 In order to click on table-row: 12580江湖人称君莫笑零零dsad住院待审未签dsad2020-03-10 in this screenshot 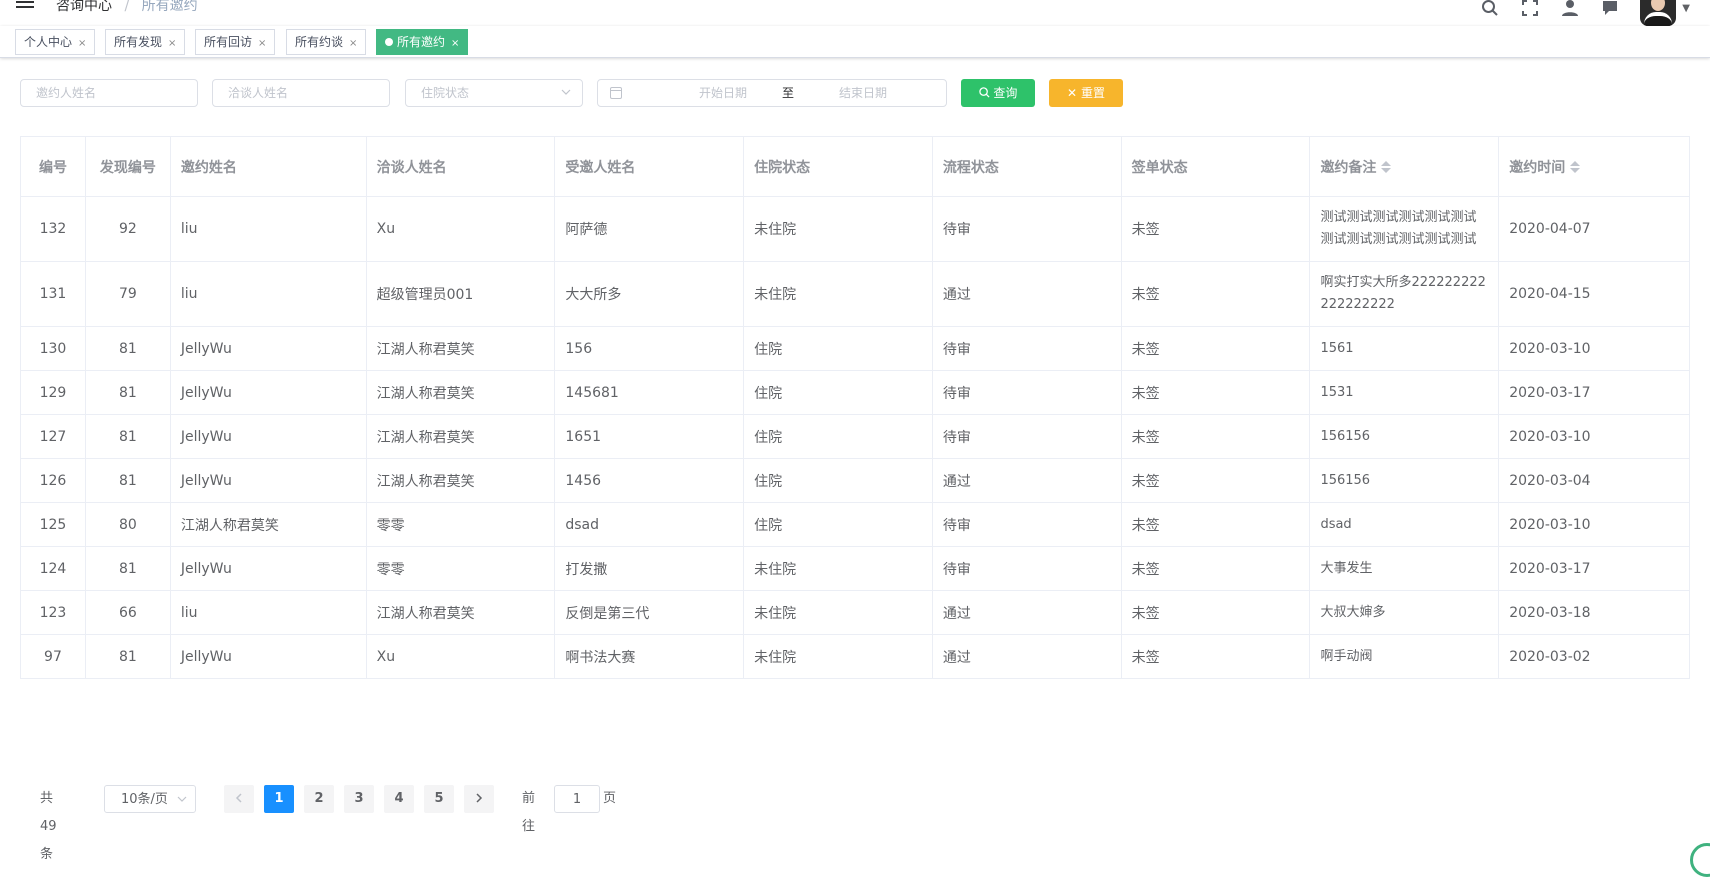, I will do `click(855, 525)`.